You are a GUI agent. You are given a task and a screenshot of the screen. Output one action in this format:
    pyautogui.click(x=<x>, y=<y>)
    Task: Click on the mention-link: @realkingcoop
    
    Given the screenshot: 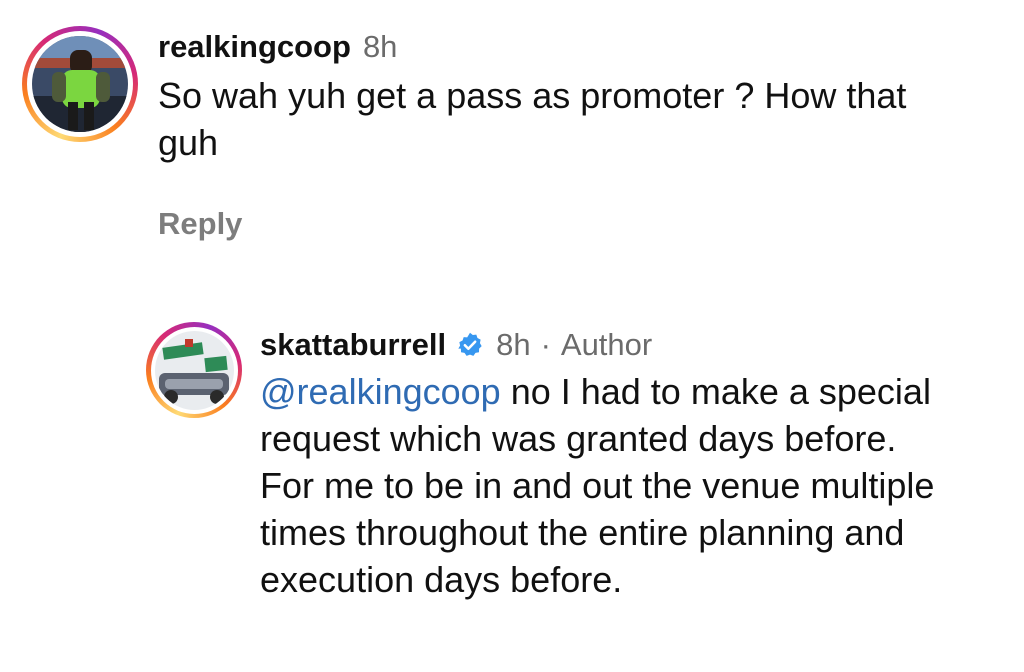 What is the action you would take?
    pyautogui.click(x=380, y=391)
    